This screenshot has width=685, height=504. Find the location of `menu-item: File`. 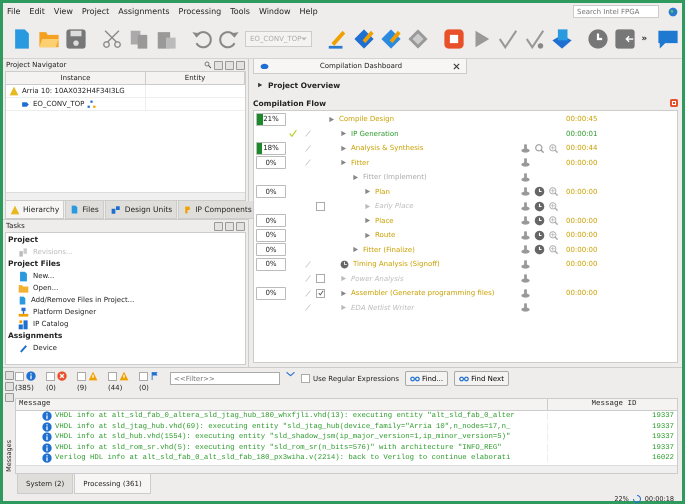

menu-item: File is located at coordinates (13, 11).